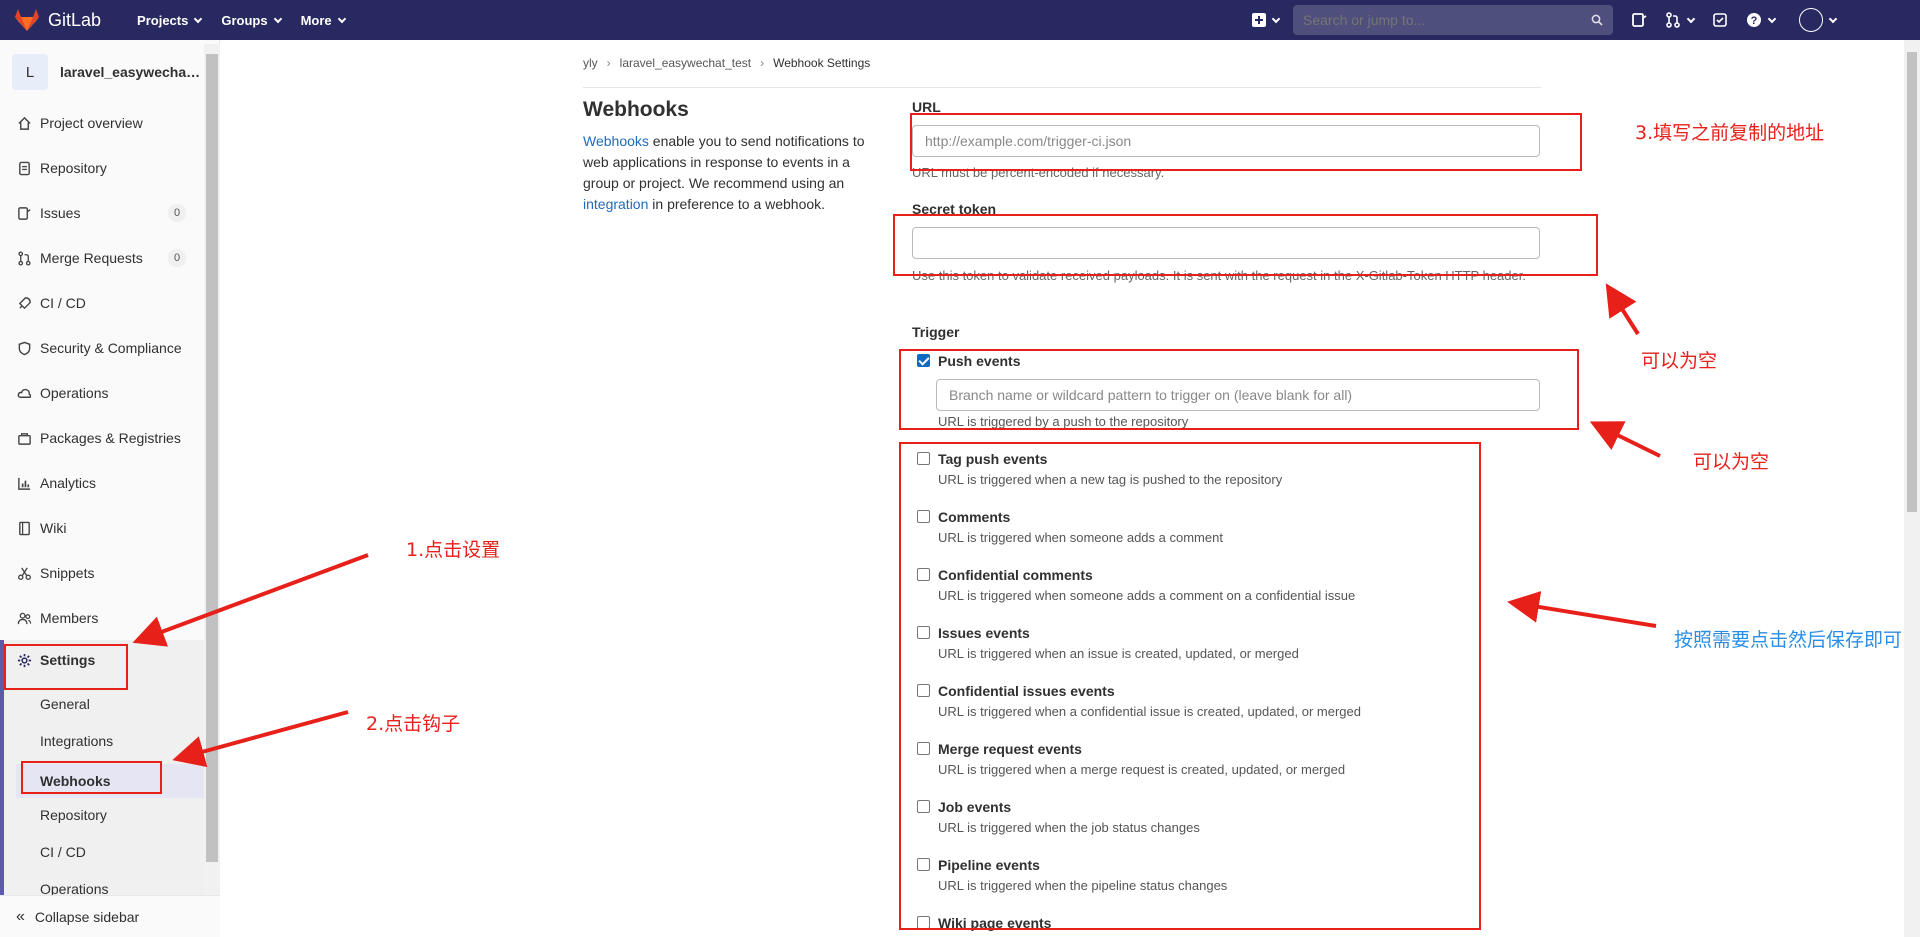 This screenshot has width=1920, height=937. I want to click on scissors-icon, so click(24, 573).